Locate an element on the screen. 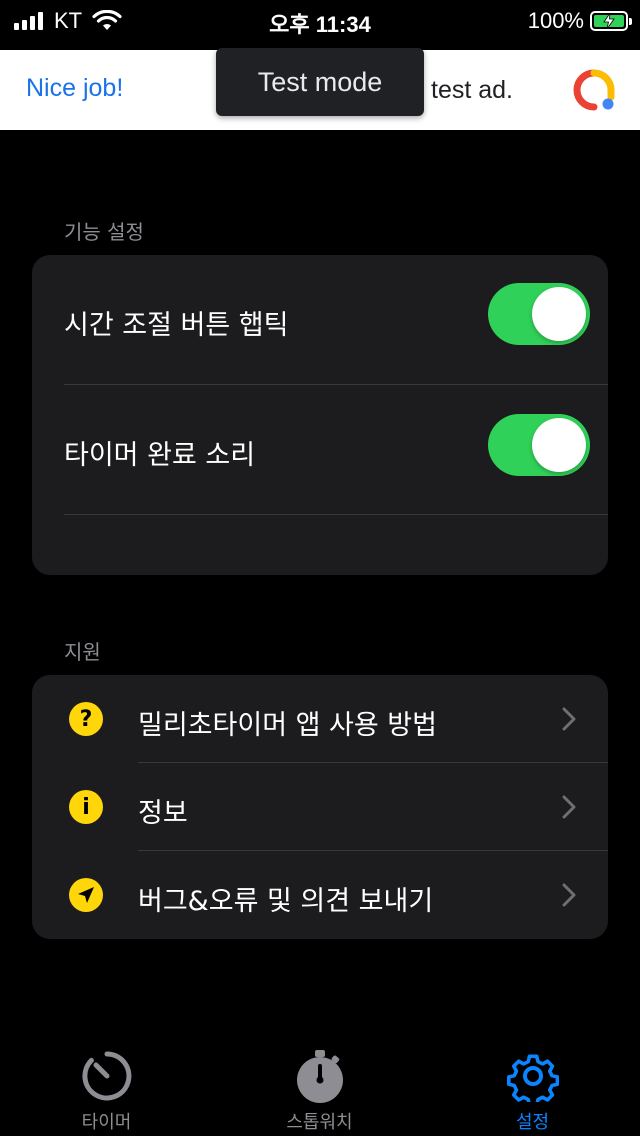  setting-row-sound: 타이머 완료 소리 is located at coordinates (320, 449).